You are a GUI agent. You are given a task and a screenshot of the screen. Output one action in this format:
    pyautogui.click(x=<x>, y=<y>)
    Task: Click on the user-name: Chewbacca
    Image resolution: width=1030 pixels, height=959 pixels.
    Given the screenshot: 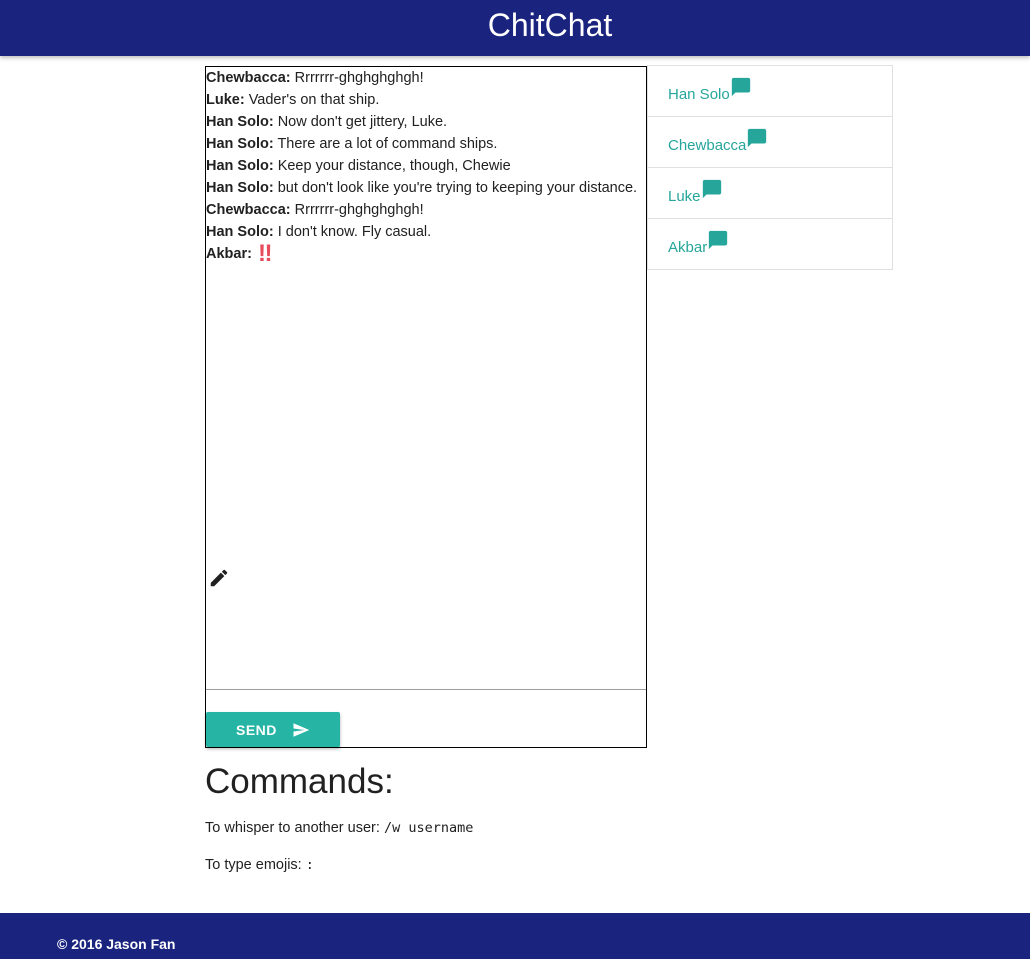 What is the action you would take?
    pyautogui.click(x=707, y=145)
    